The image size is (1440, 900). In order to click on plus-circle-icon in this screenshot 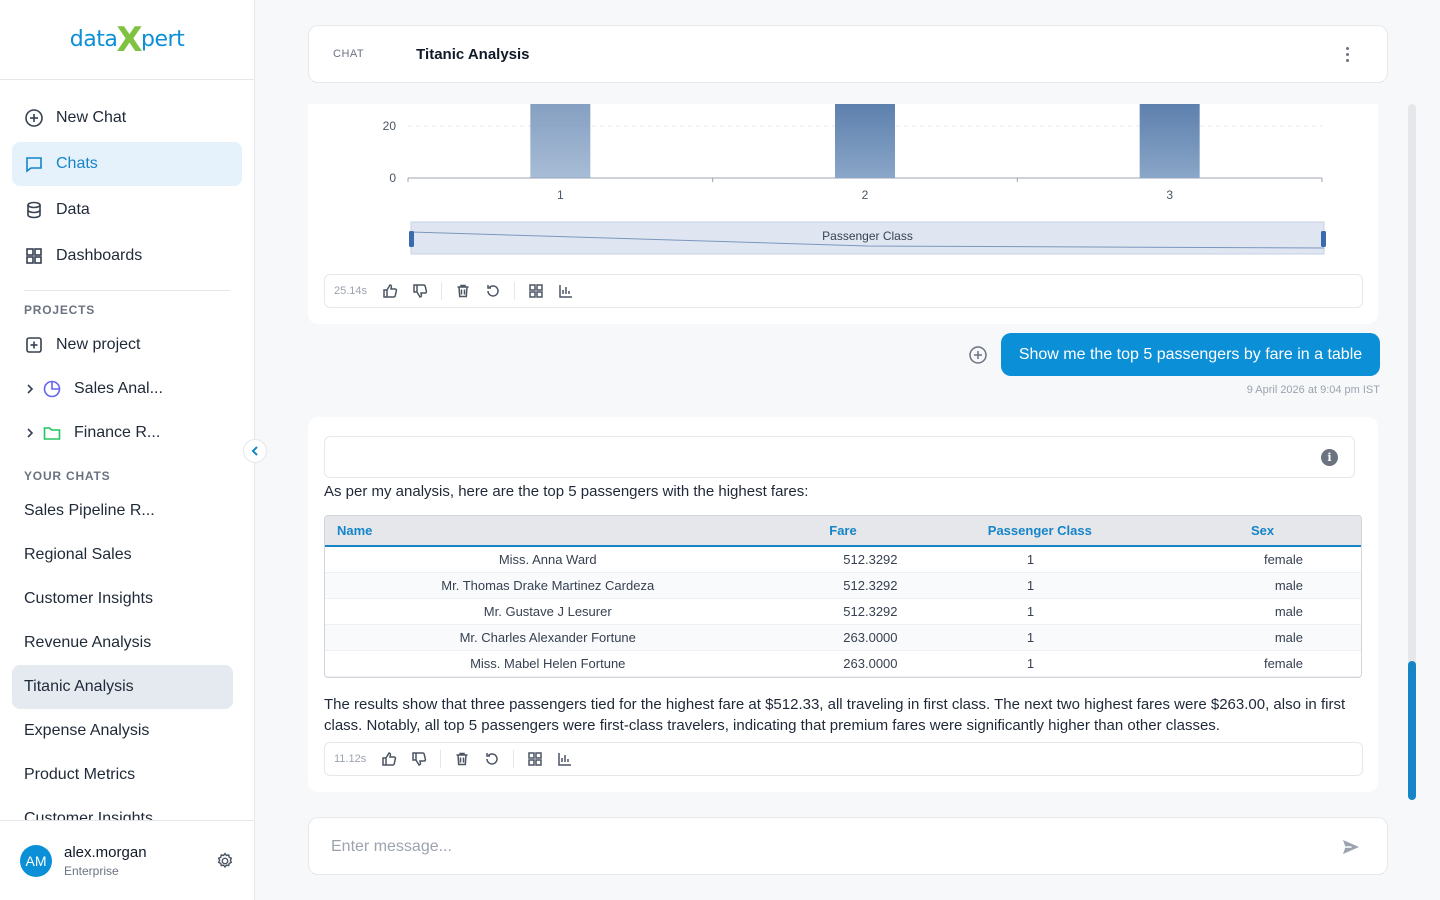, I will do `click(34, 118)`.